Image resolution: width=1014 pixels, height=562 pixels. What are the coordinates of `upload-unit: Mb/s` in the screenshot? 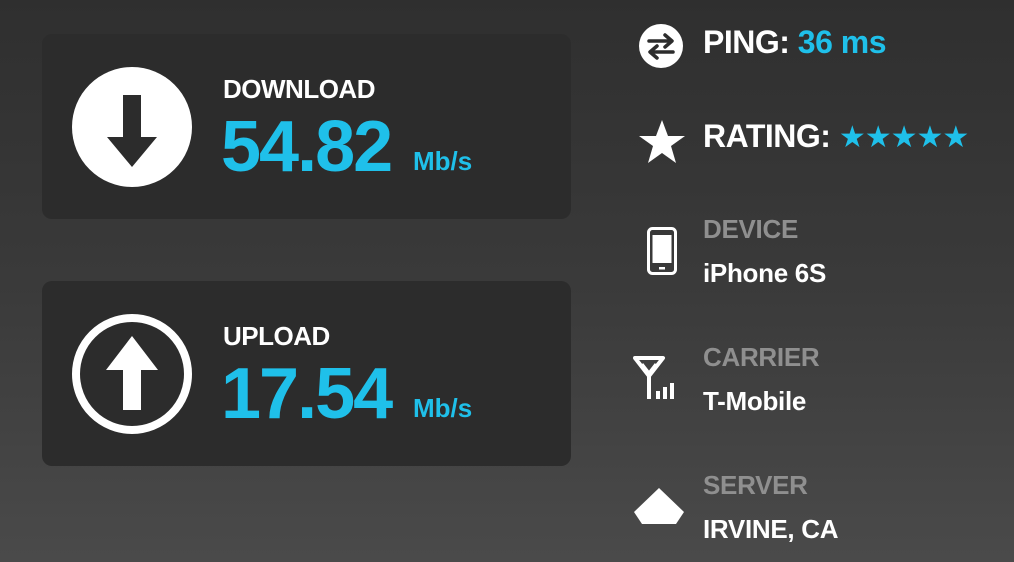 It's located at (443, 408).